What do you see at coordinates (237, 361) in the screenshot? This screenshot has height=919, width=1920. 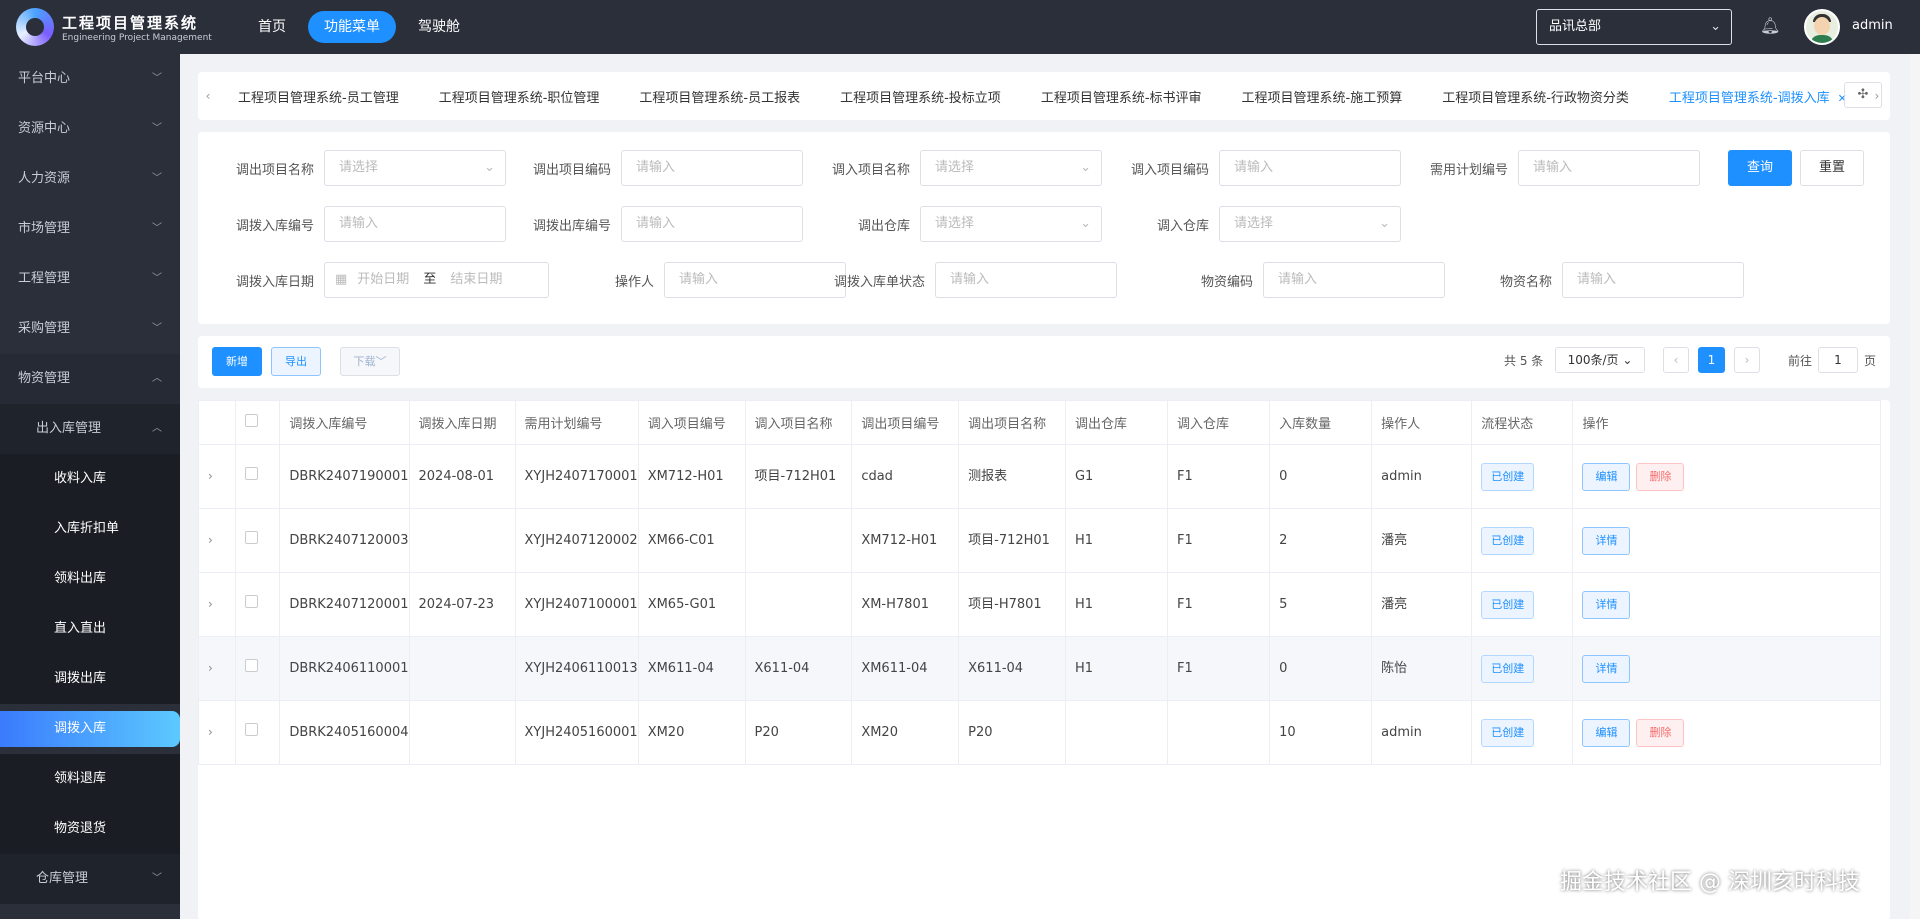 I see `add-button: 新增` at bounding box center [237, 361].